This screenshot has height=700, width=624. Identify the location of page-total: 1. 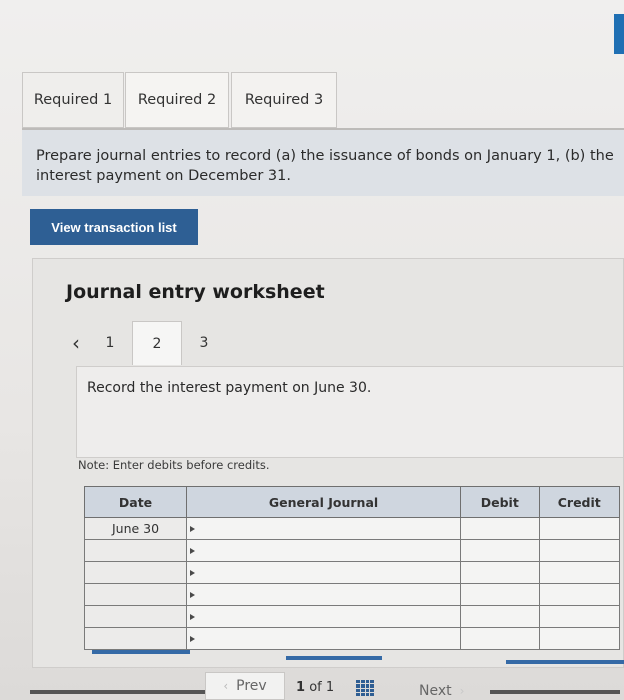
(330, 687).